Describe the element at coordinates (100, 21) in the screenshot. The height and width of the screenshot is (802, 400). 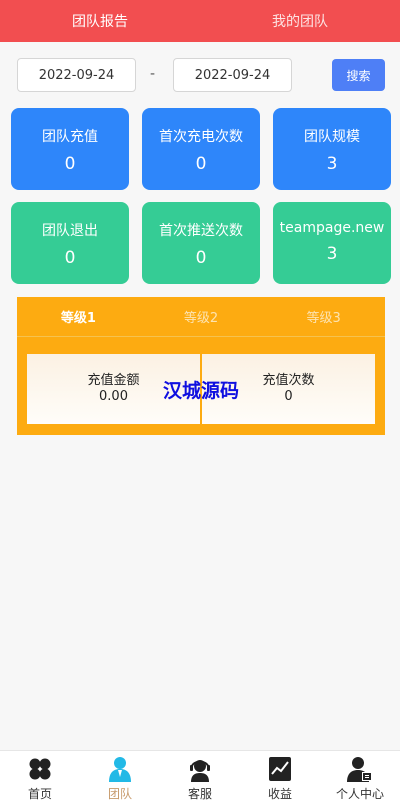
I see `tab-team-report: 团队报告` at that location.